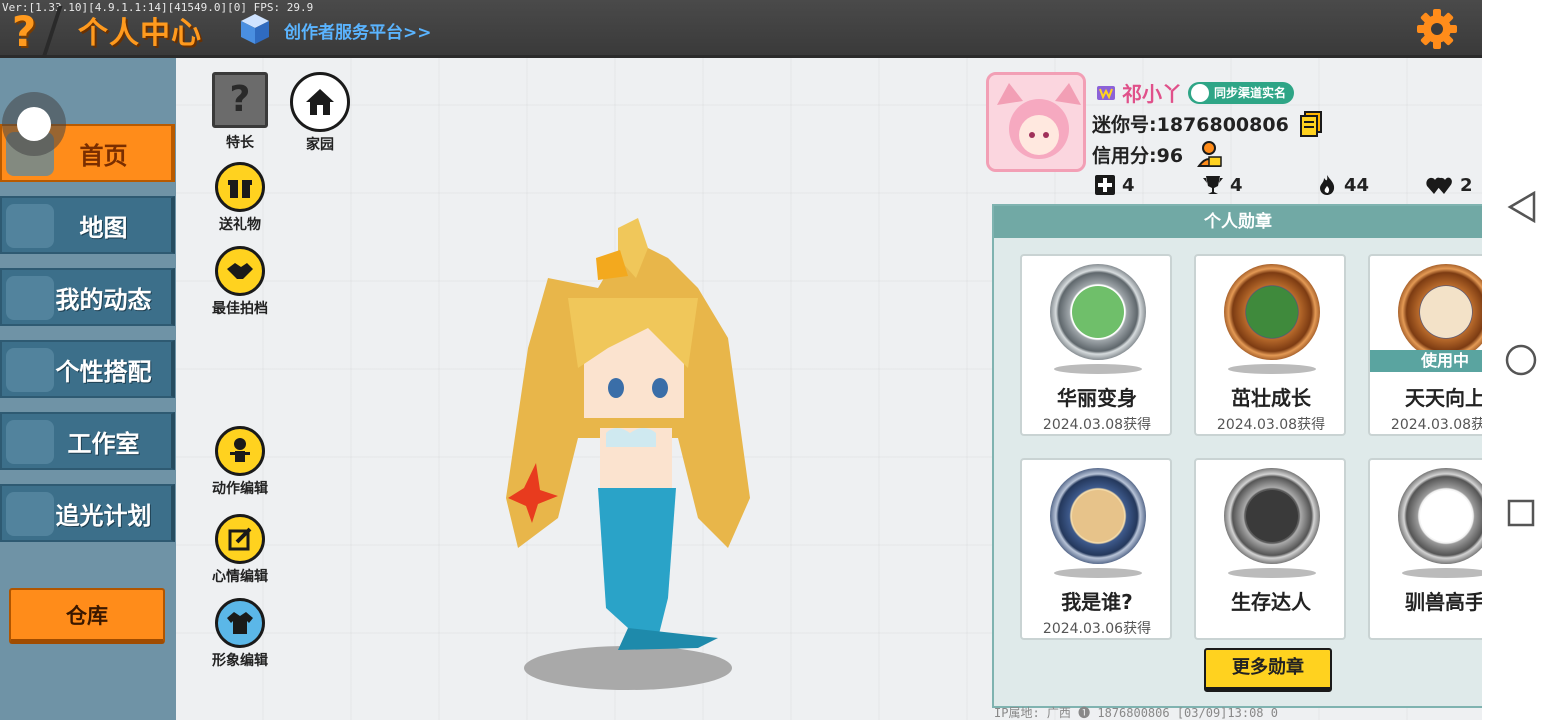 This screenshot has height=720, width=1560. What do you see at coordinates (1521, 513) in the screenshot?
I see `recent-apps-icon` at bounding box center [1521, 513].